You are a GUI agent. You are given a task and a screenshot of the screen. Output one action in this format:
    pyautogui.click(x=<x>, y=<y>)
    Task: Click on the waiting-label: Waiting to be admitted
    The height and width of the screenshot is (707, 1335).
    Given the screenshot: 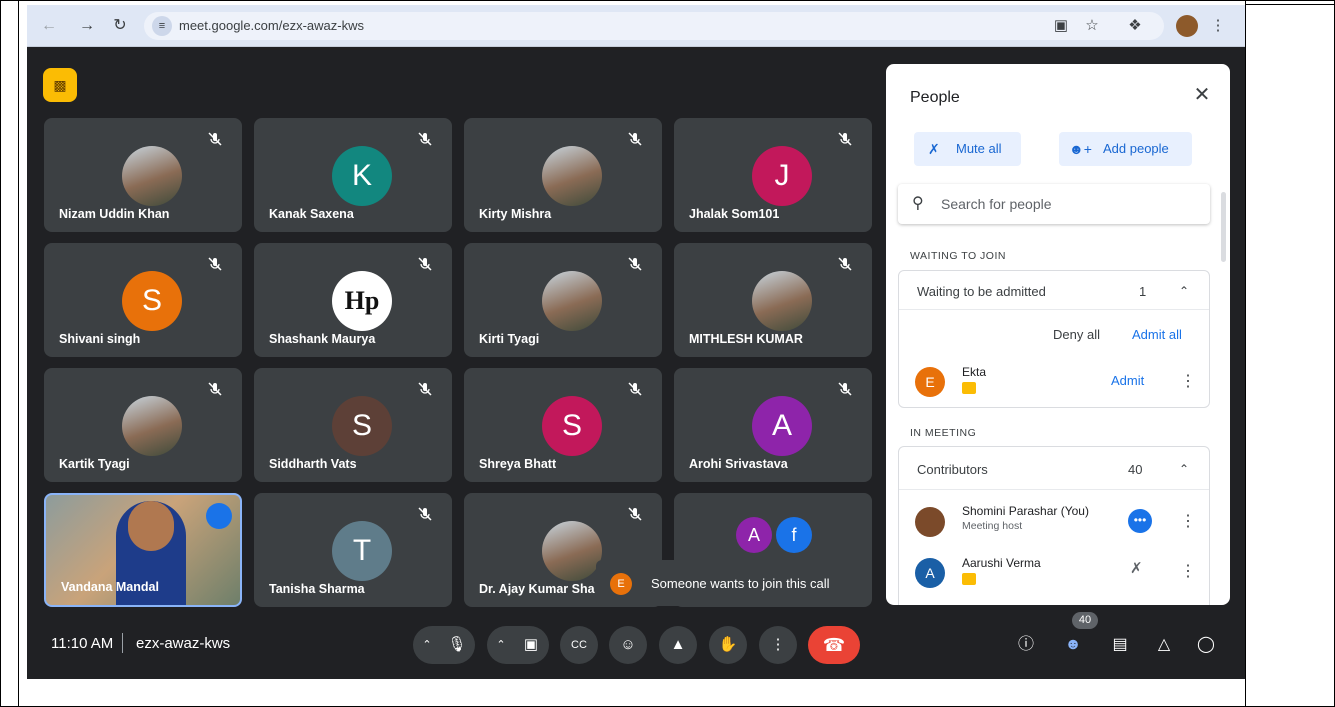 What is the action you would take?
    pyautogui.click(x=981, y=291)
    